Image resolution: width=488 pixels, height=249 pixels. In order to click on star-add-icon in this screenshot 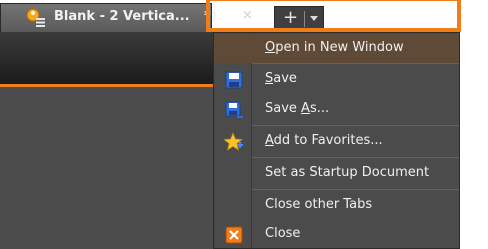, I will do `click(234, 141)`.